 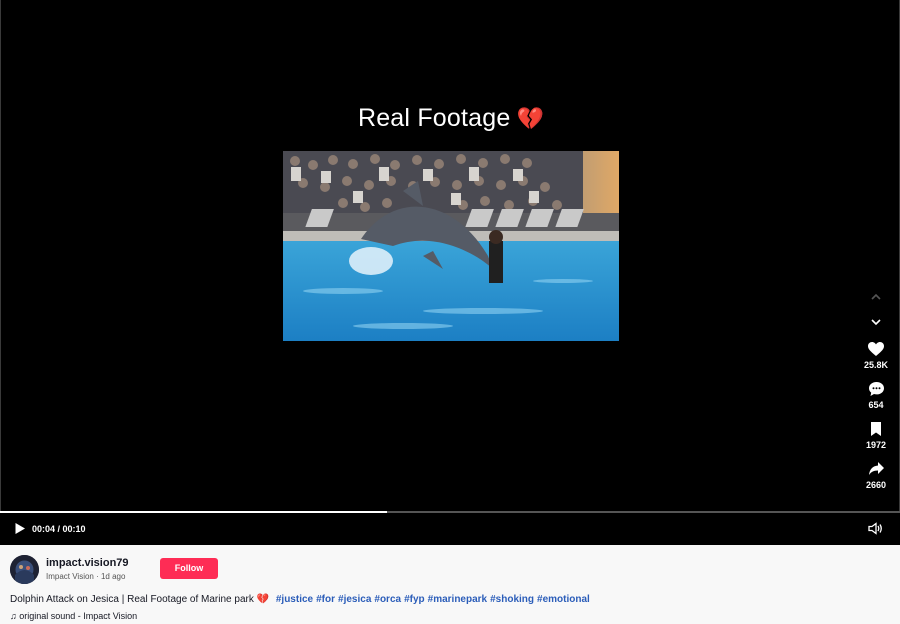 What do you see at coordinates (530, 118) in the screenshot?
I see `broken-heart-icon: 💔` at bounding box center [530, 118].